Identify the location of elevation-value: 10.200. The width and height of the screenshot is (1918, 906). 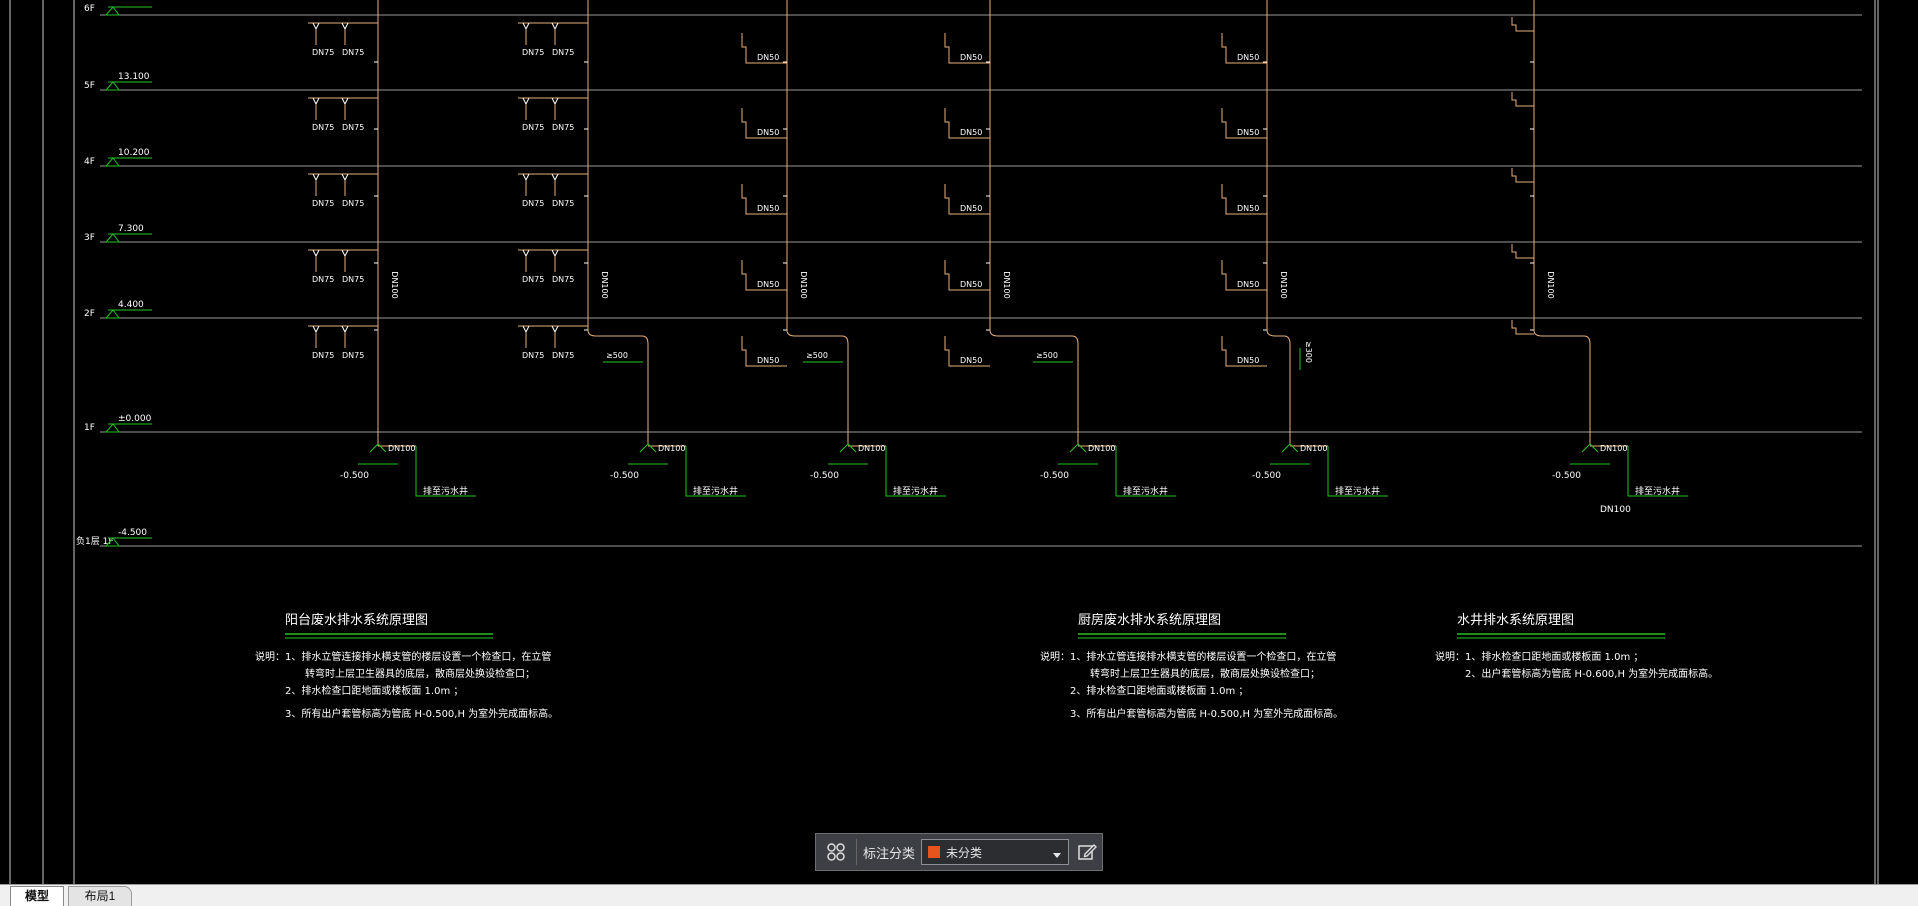
(134, 153).